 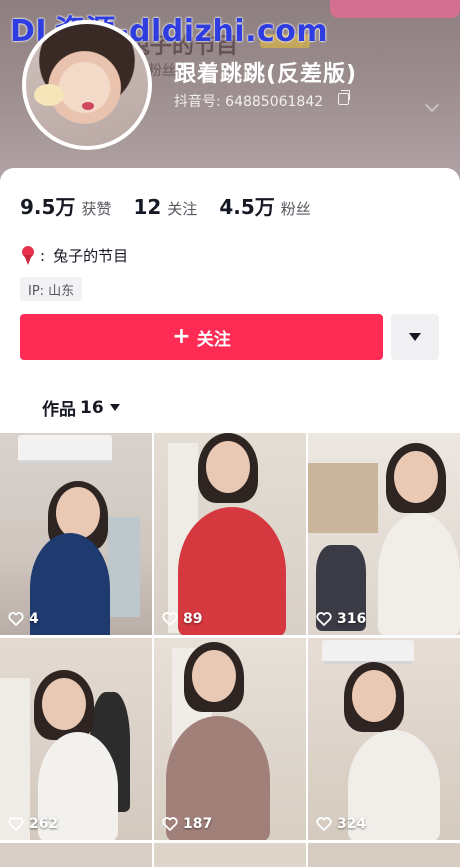 I want to click on works-dropdown-icon, so click(x=114, y=407).